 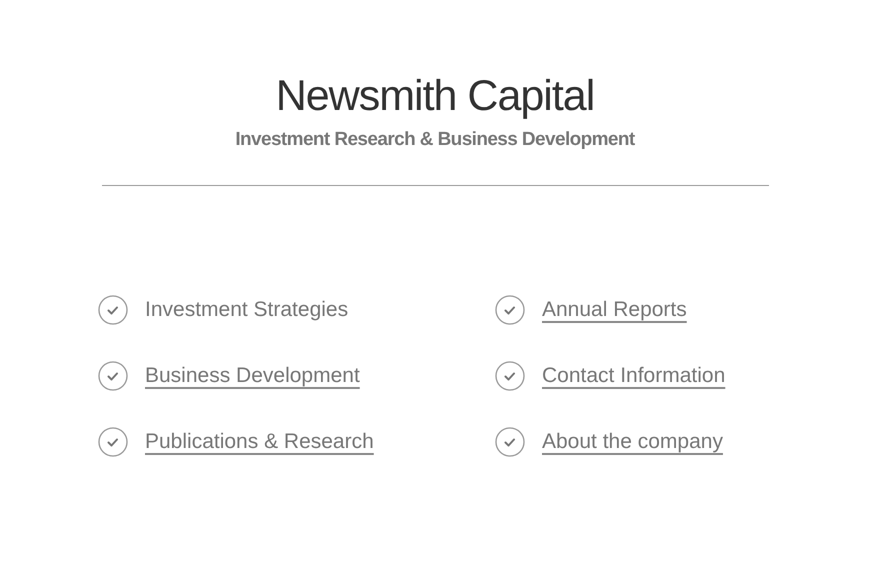 What do you see at coordinates (246, 309) in the screenshot?
I see `nav-label: Investment Strategies` at bounding box center [246, 309].